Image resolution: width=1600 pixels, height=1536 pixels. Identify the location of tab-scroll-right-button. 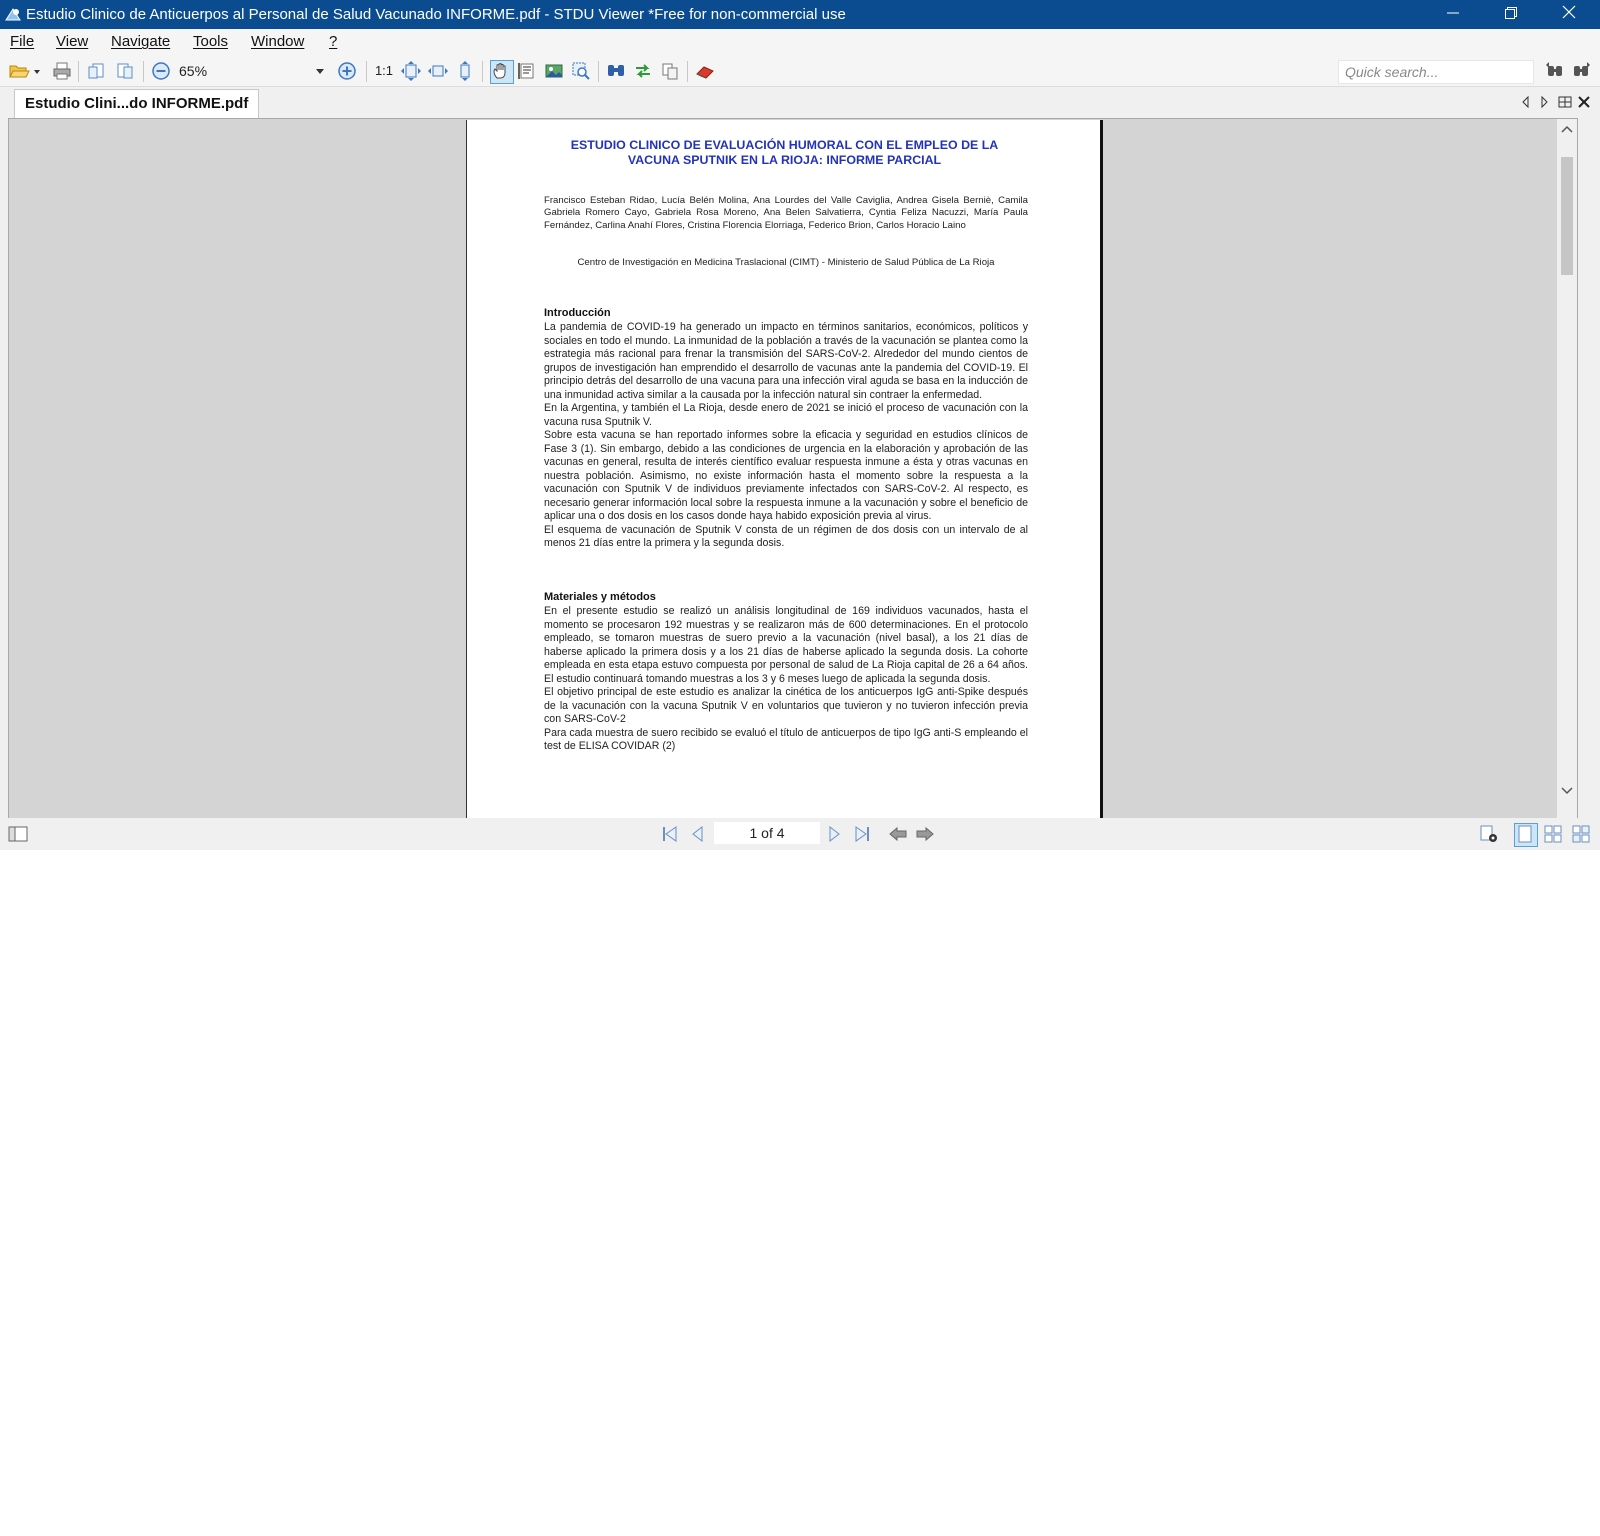
(1544, 102).